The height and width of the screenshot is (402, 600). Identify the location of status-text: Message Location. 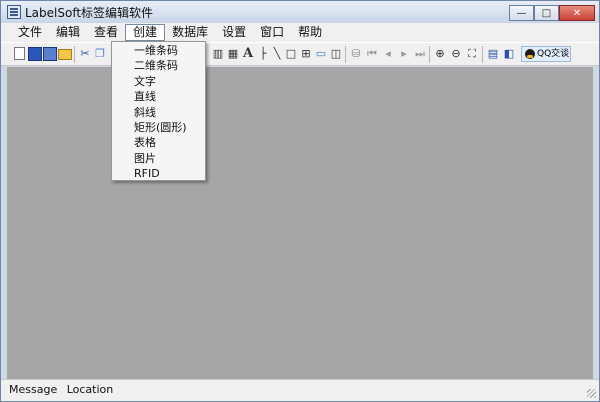
(64, 389).